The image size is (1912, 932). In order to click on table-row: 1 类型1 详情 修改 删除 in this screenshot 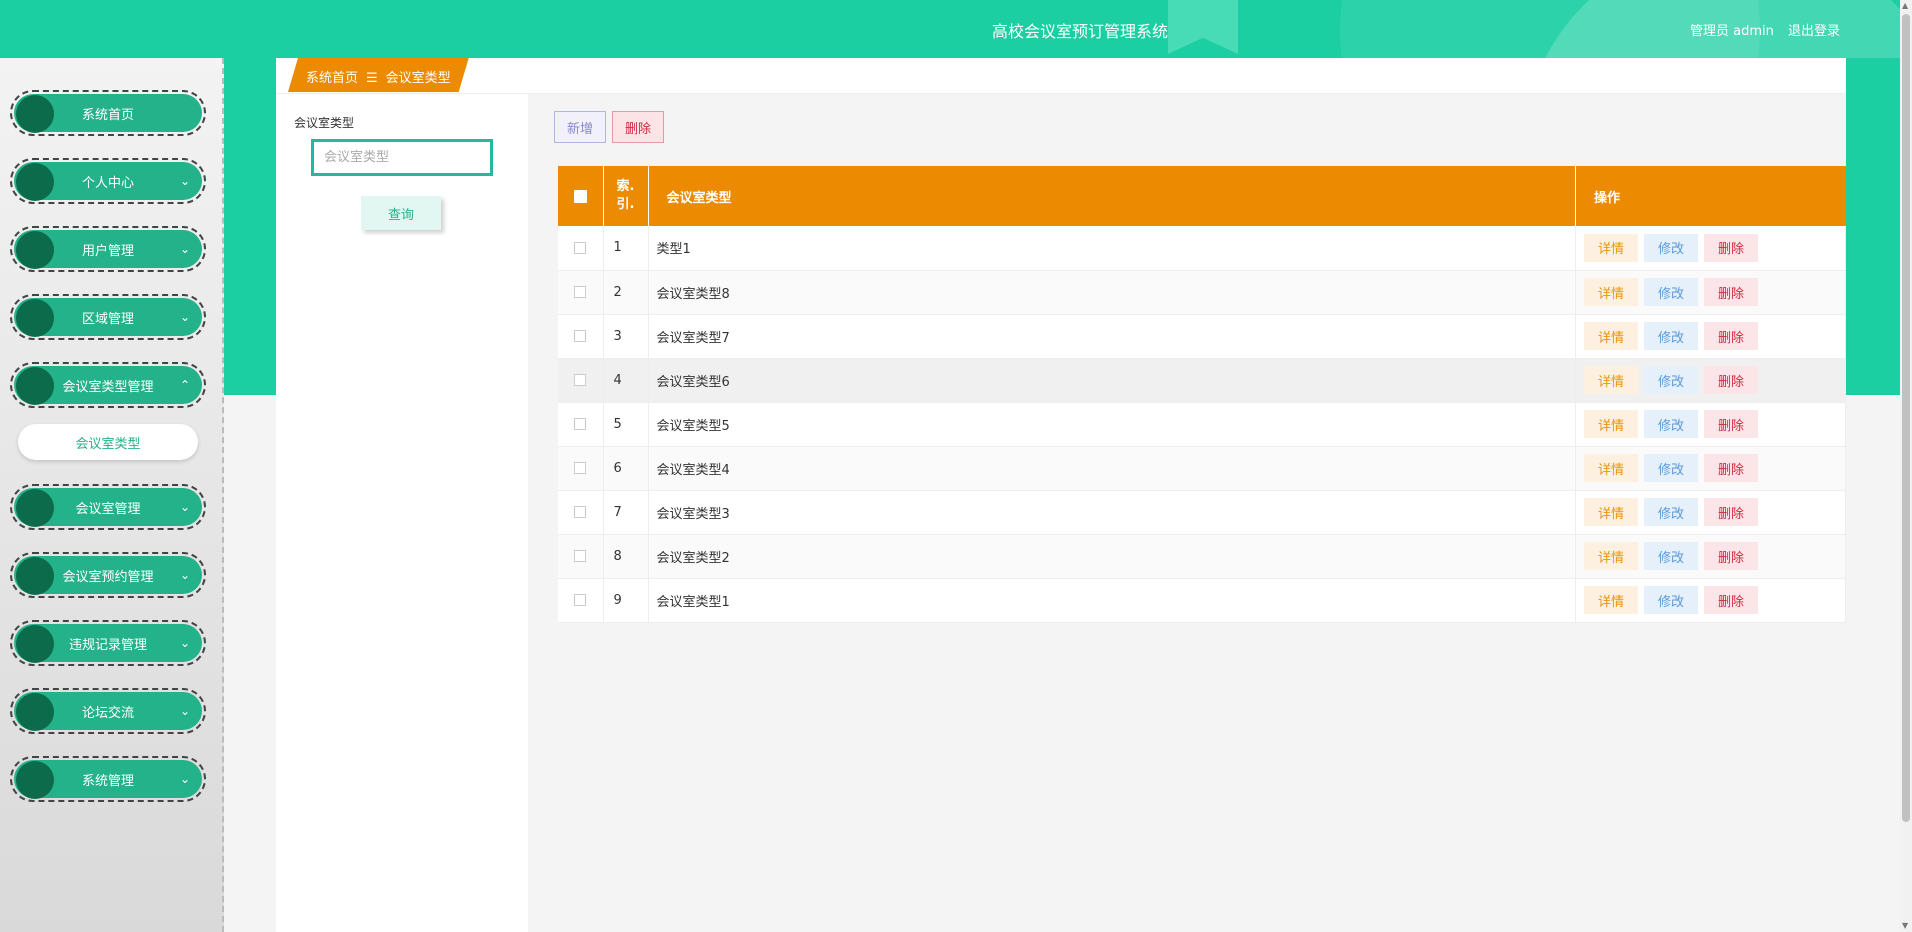, I will do `click(1202, 248)`.